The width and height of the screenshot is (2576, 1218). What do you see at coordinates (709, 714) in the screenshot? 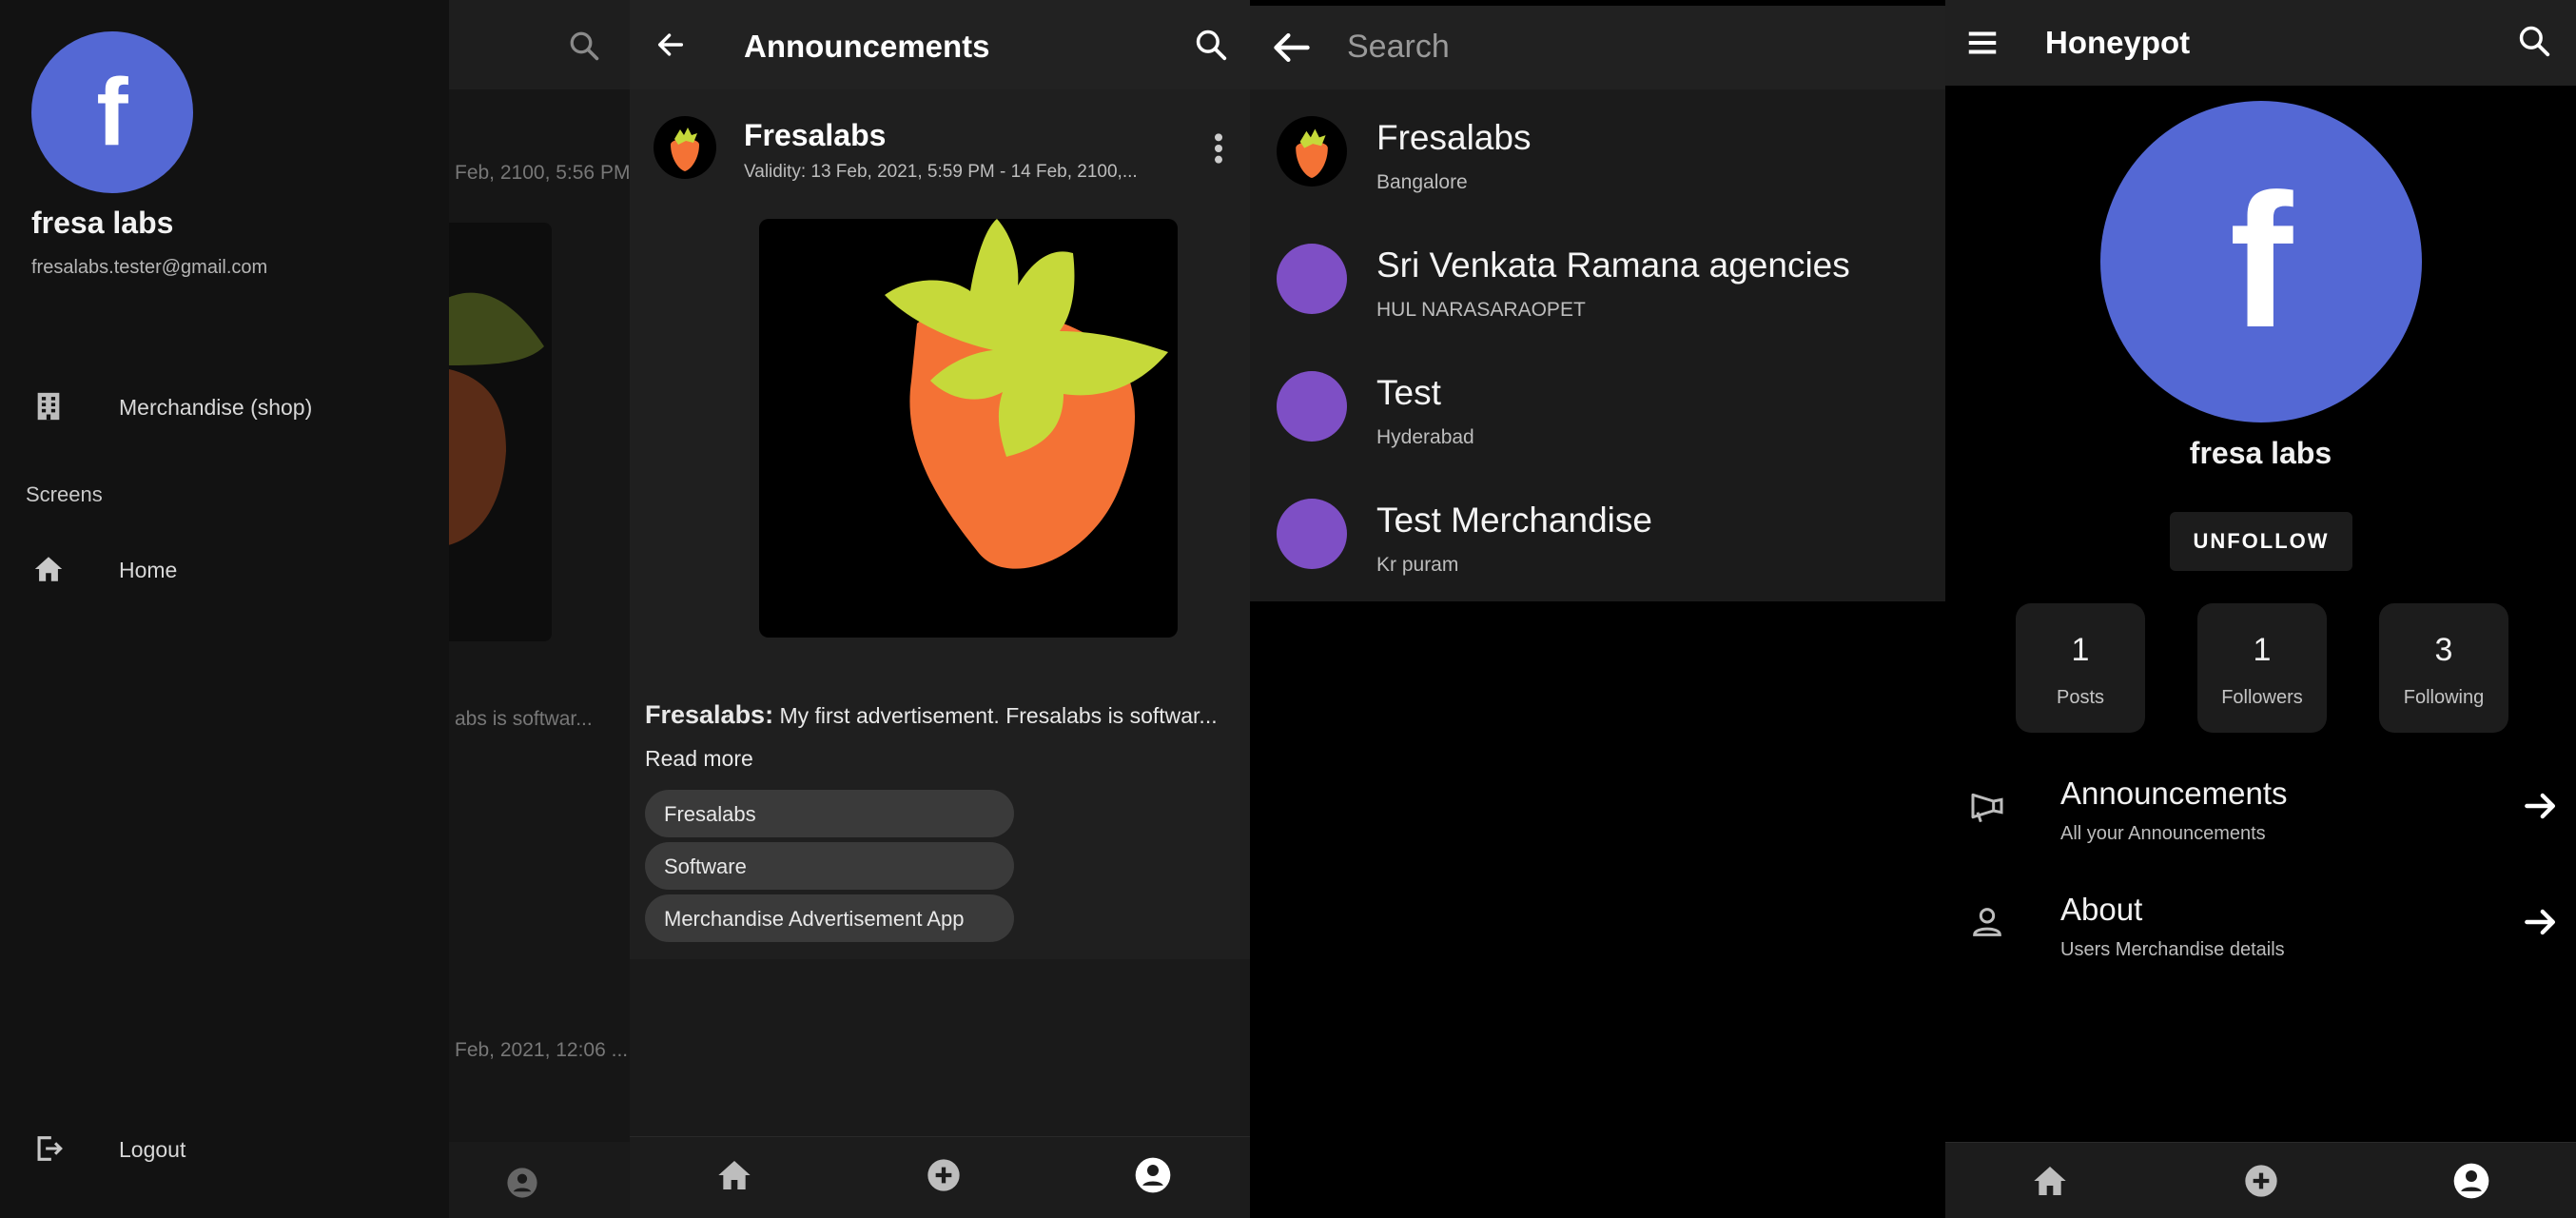
I see `post-body-author: Fresalabs:` at bounding box center [709, 714].